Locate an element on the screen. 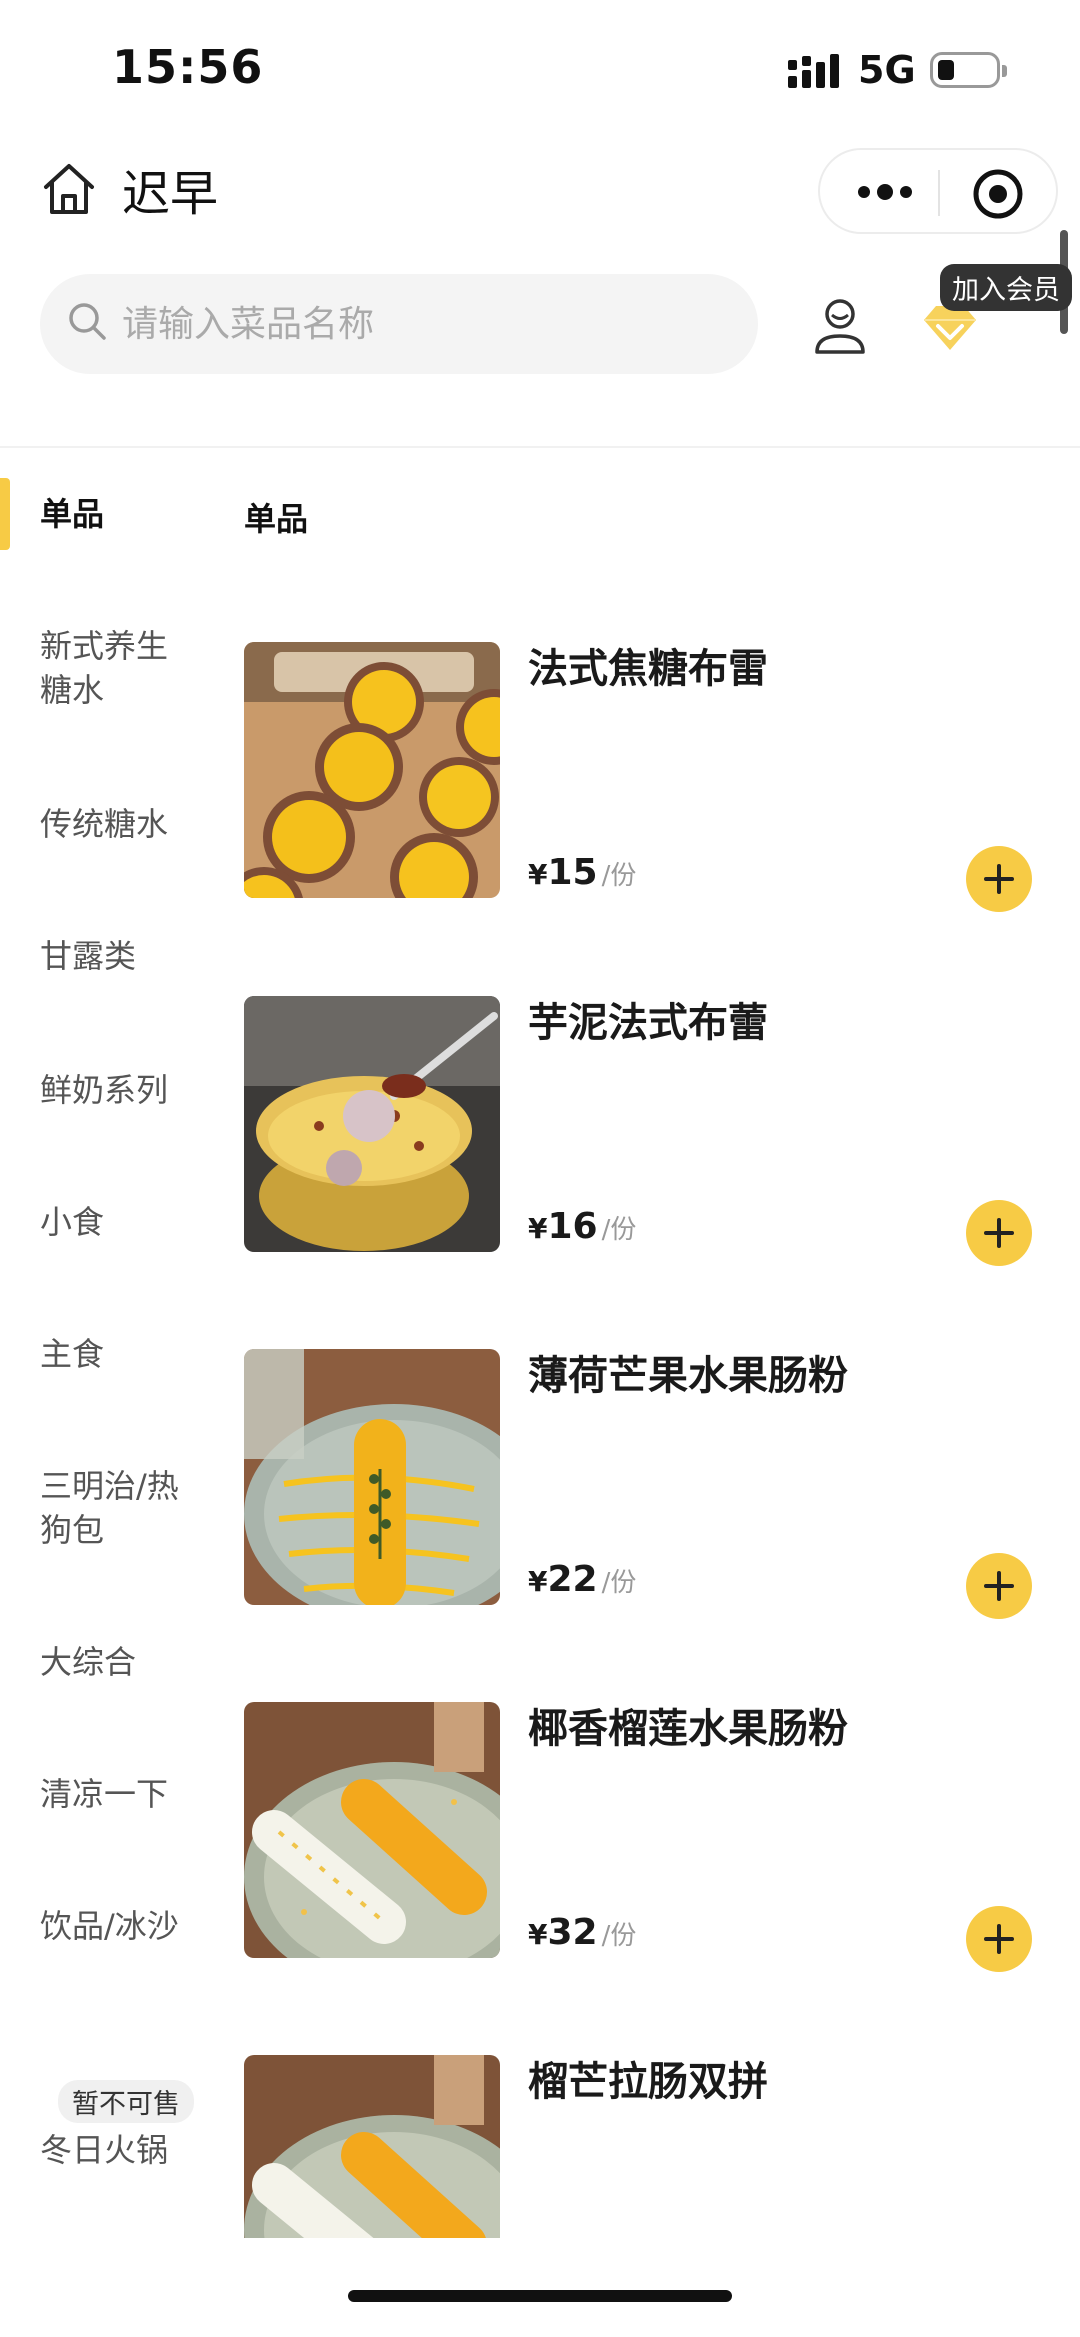  product-card: 薄荷芒果水果肠粉 ¥22/份 is located at coordinates (644, 1484).